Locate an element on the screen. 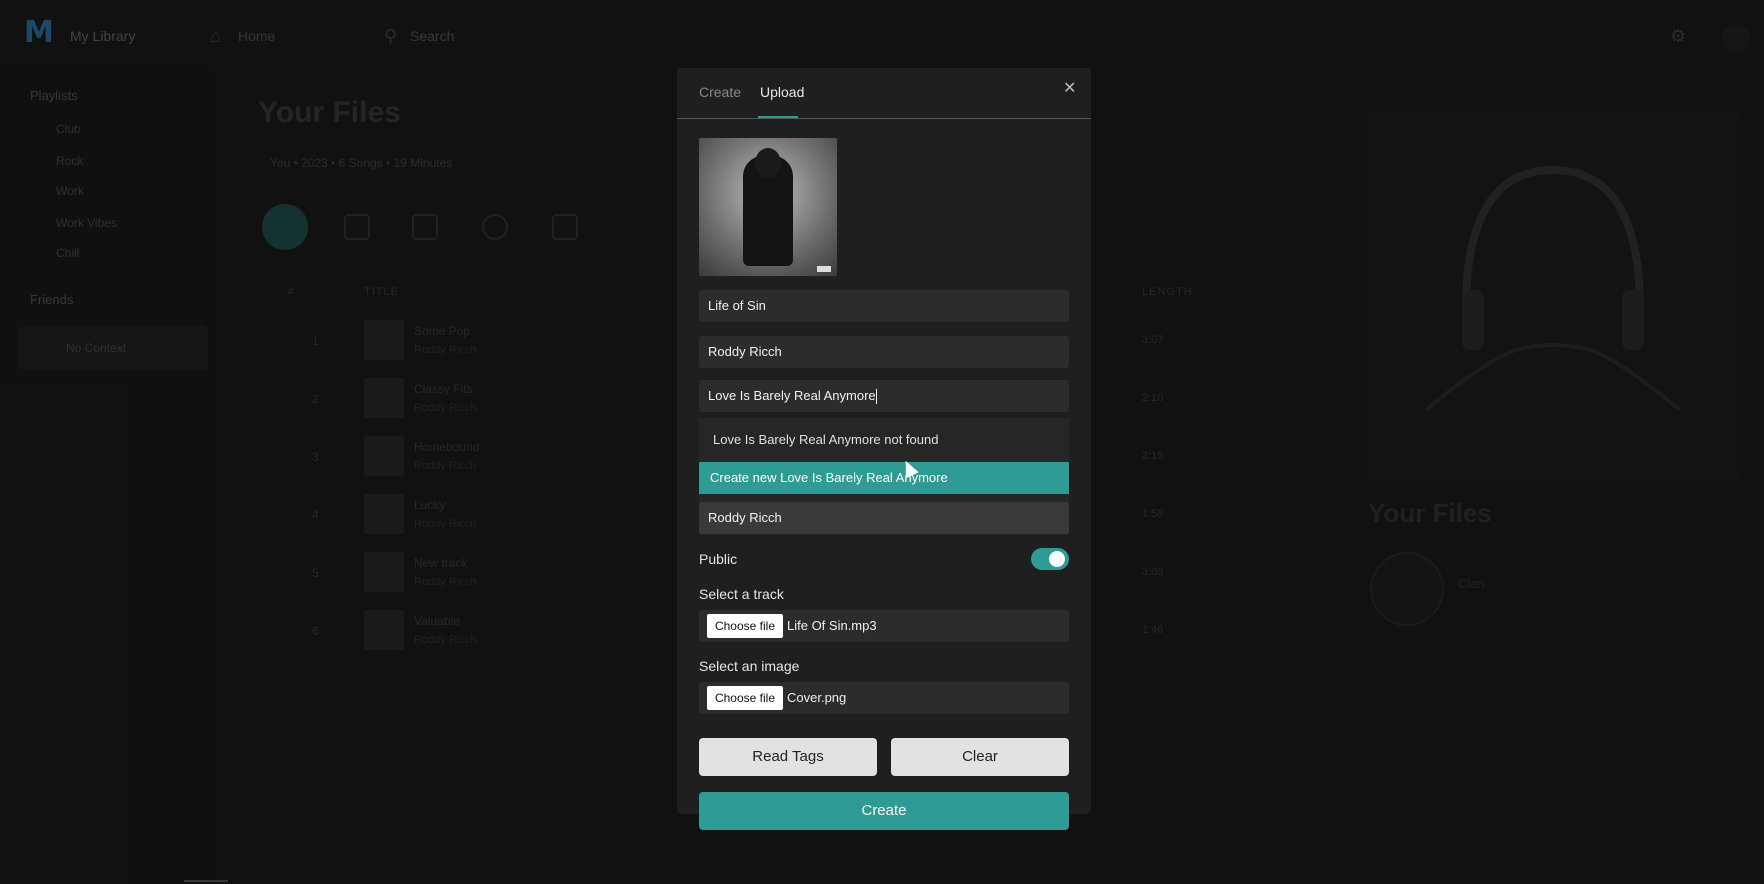 Image resolution: width=1764 pixels, height=884 pixels. image-label: Select an image is located at coordinates (749, 666).